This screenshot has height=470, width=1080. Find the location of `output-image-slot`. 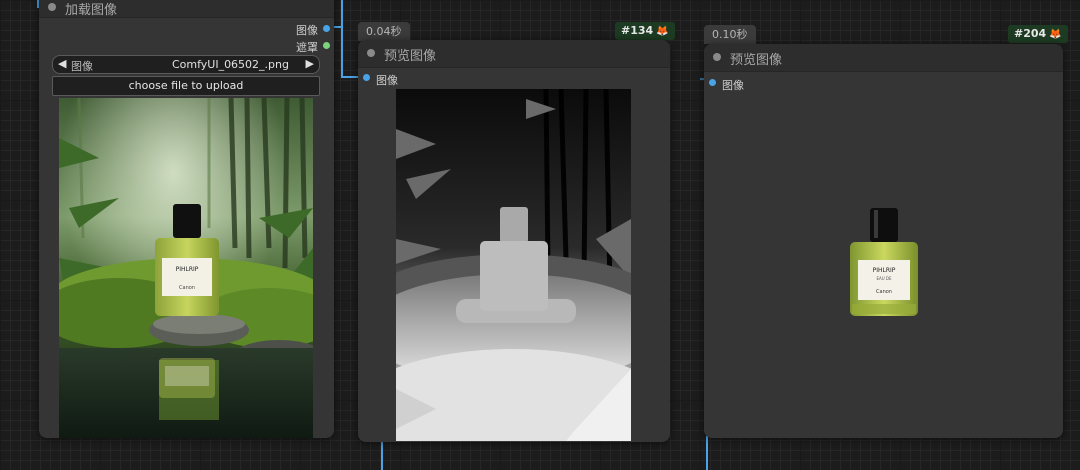

output-image-slot is located at coordinates (326, 28).